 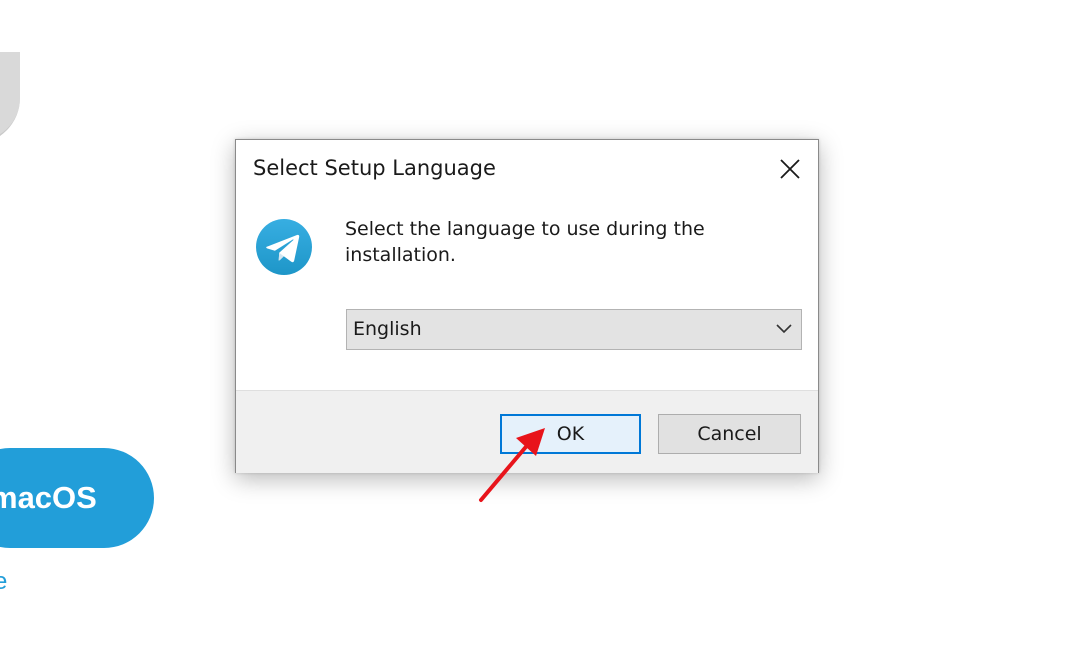 I want to click on download-macos-button: macOS, so click(x=77, y=498).